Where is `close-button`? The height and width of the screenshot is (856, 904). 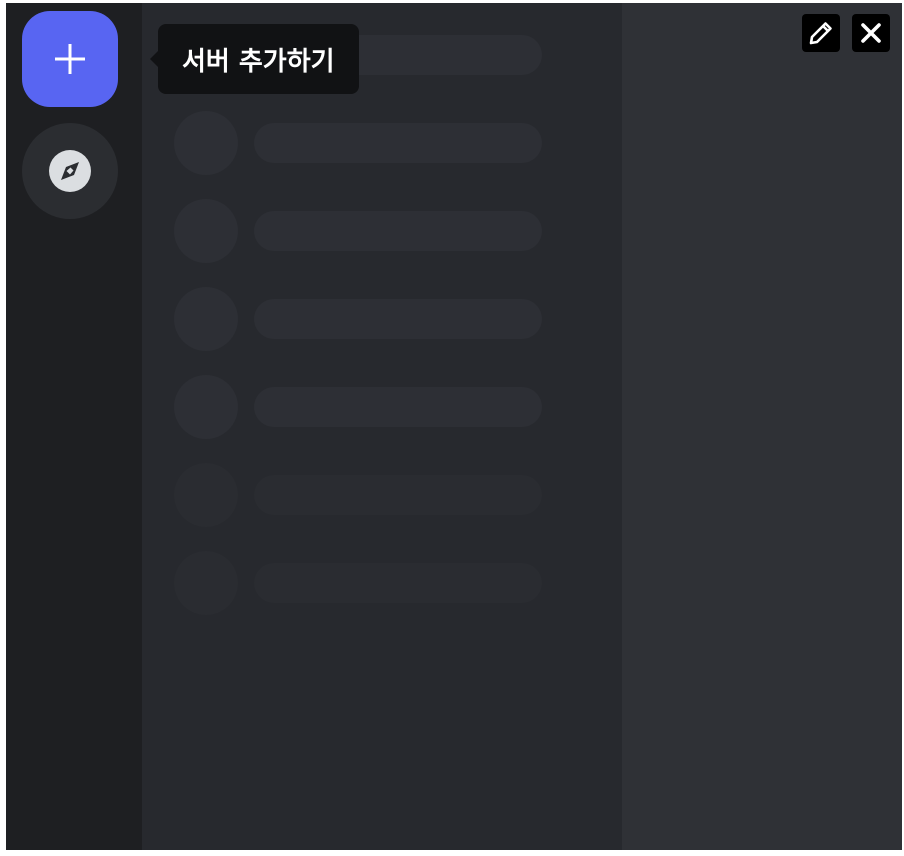 close-button is located at coordinates (871, 33).